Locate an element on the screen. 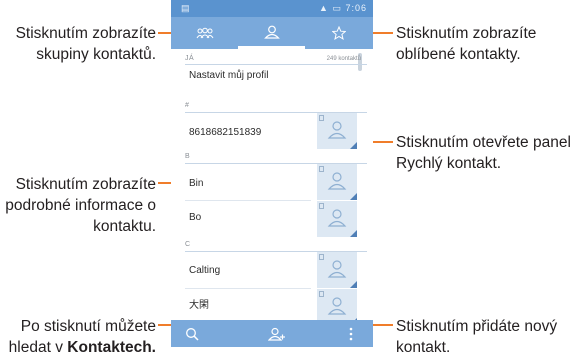 This screenshot has height=359, width=582. callout-groups: Stisknutím zobrazíte skupiny kontaktů. is located at coordinates (78, 44).